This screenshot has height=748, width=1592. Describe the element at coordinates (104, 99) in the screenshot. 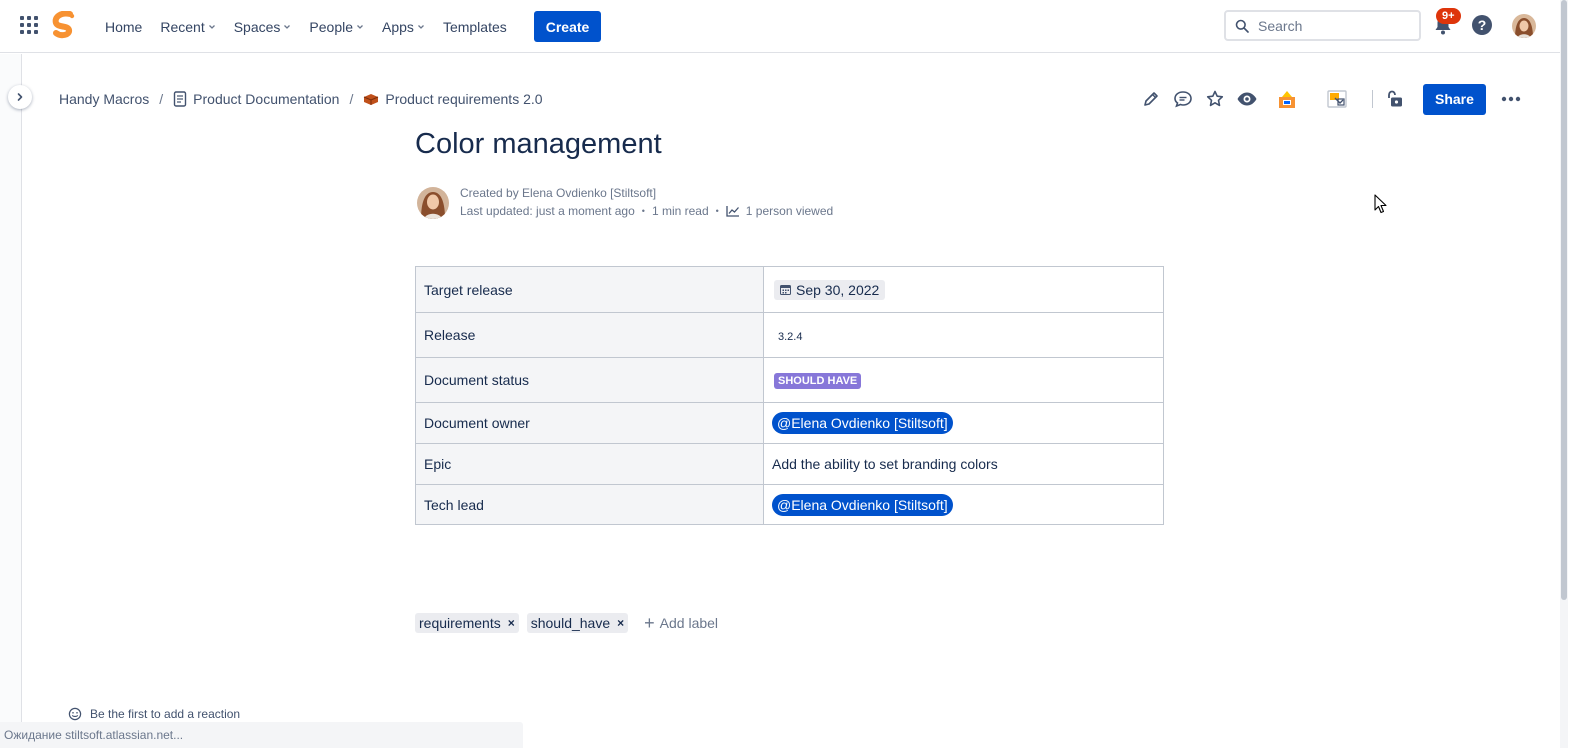

I see `breadcrumb-space-link: Handy Macros` at that location.